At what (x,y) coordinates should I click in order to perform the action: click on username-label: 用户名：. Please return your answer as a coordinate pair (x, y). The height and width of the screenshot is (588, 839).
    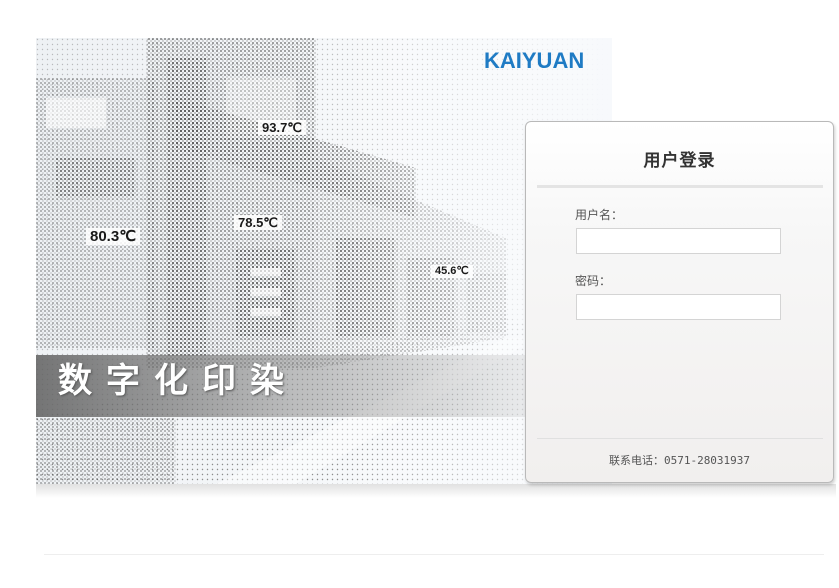
    Looking at the image, I should click on (599, 215).